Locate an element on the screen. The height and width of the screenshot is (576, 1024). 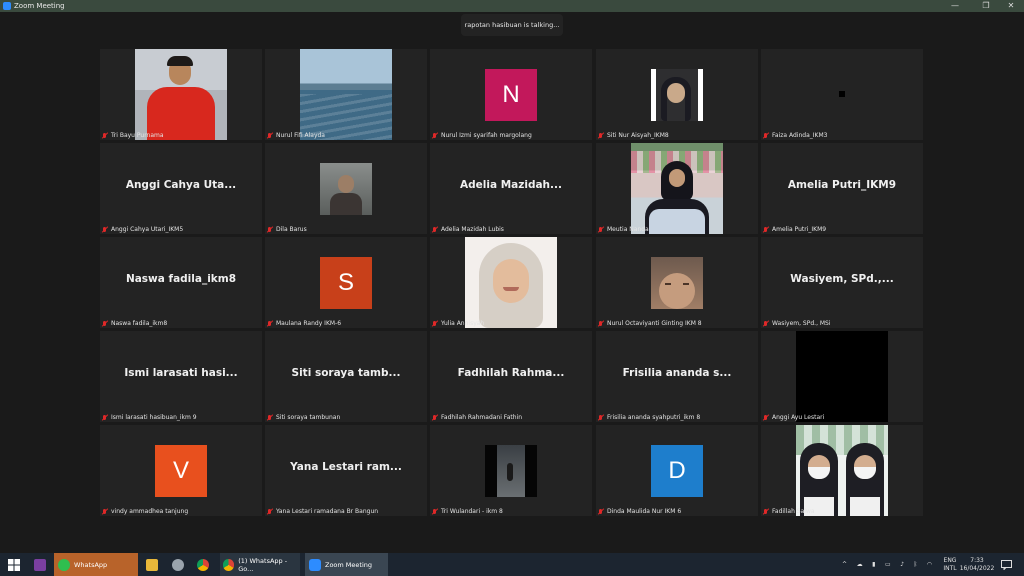
close-icon: ✕ is located at coordinates (1011, 6).